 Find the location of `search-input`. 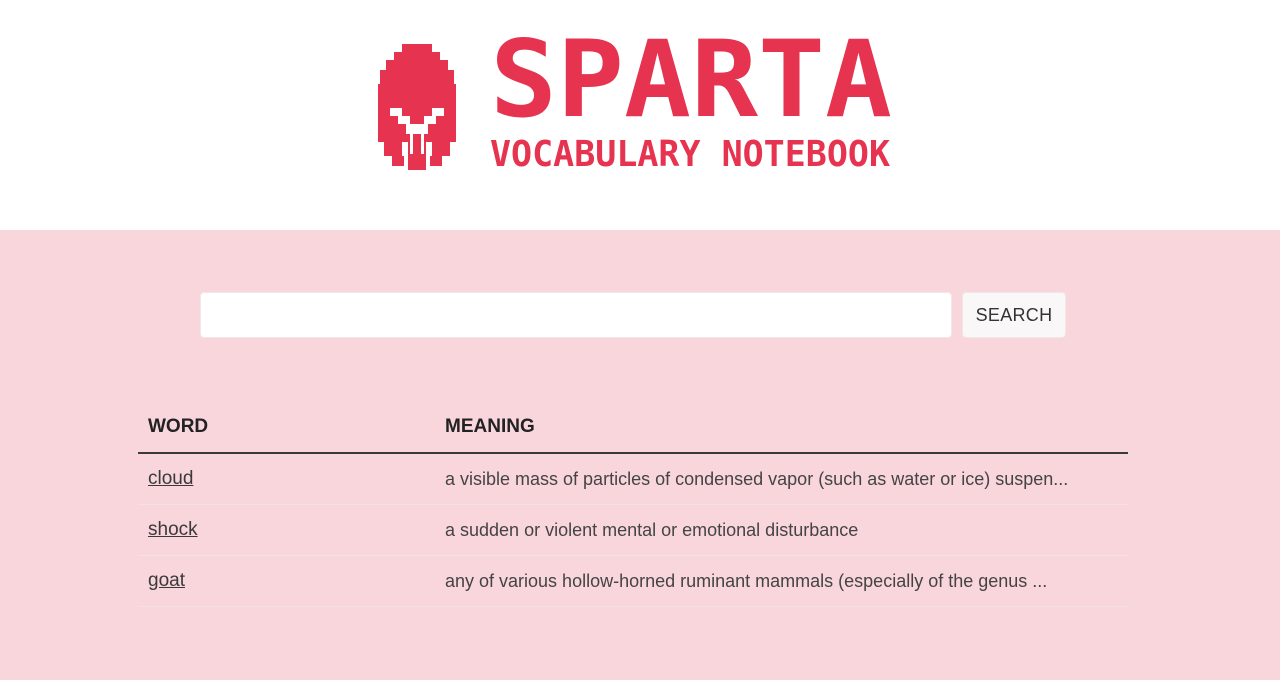

search-input is located at coordinates (576, 315).